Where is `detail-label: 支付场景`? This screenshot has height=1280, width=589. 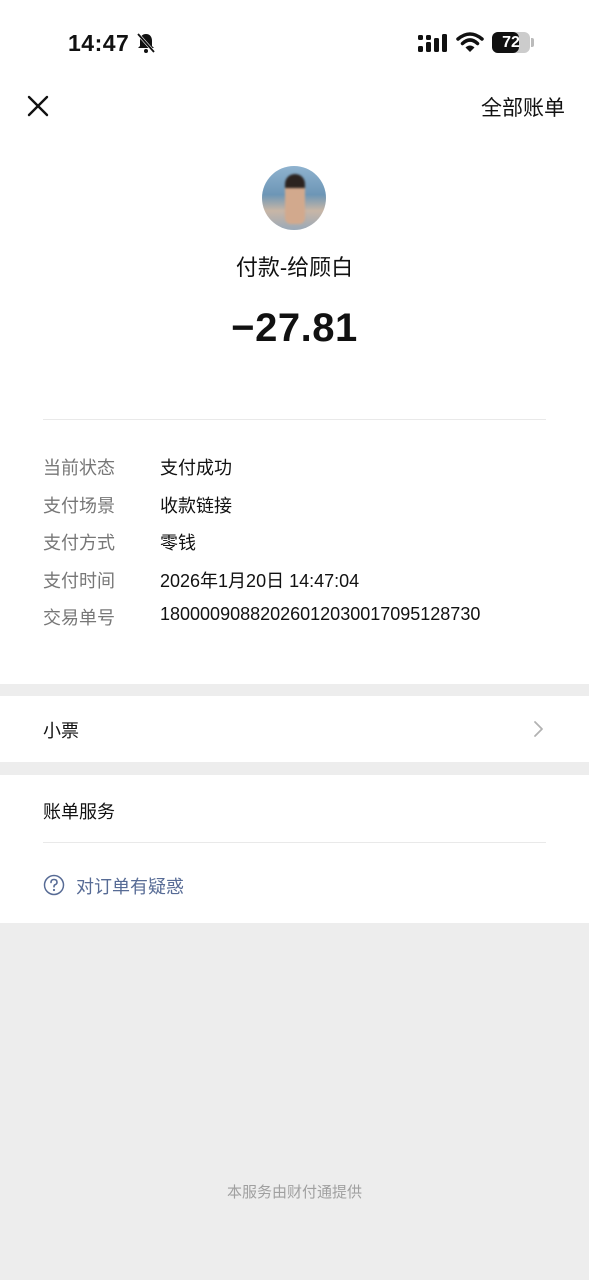 detail-label: 支付场景 is located at coordinates (79, 505).